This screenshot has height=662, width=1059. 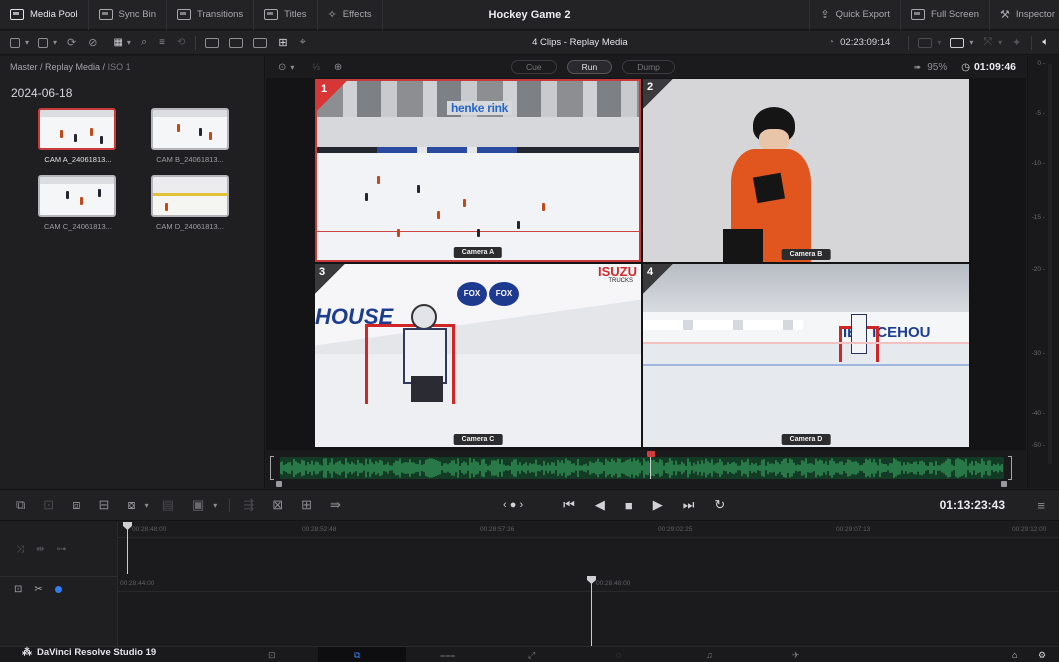 I want to click on clip-thumbnail-cam-c, so click(x=77, y=196).